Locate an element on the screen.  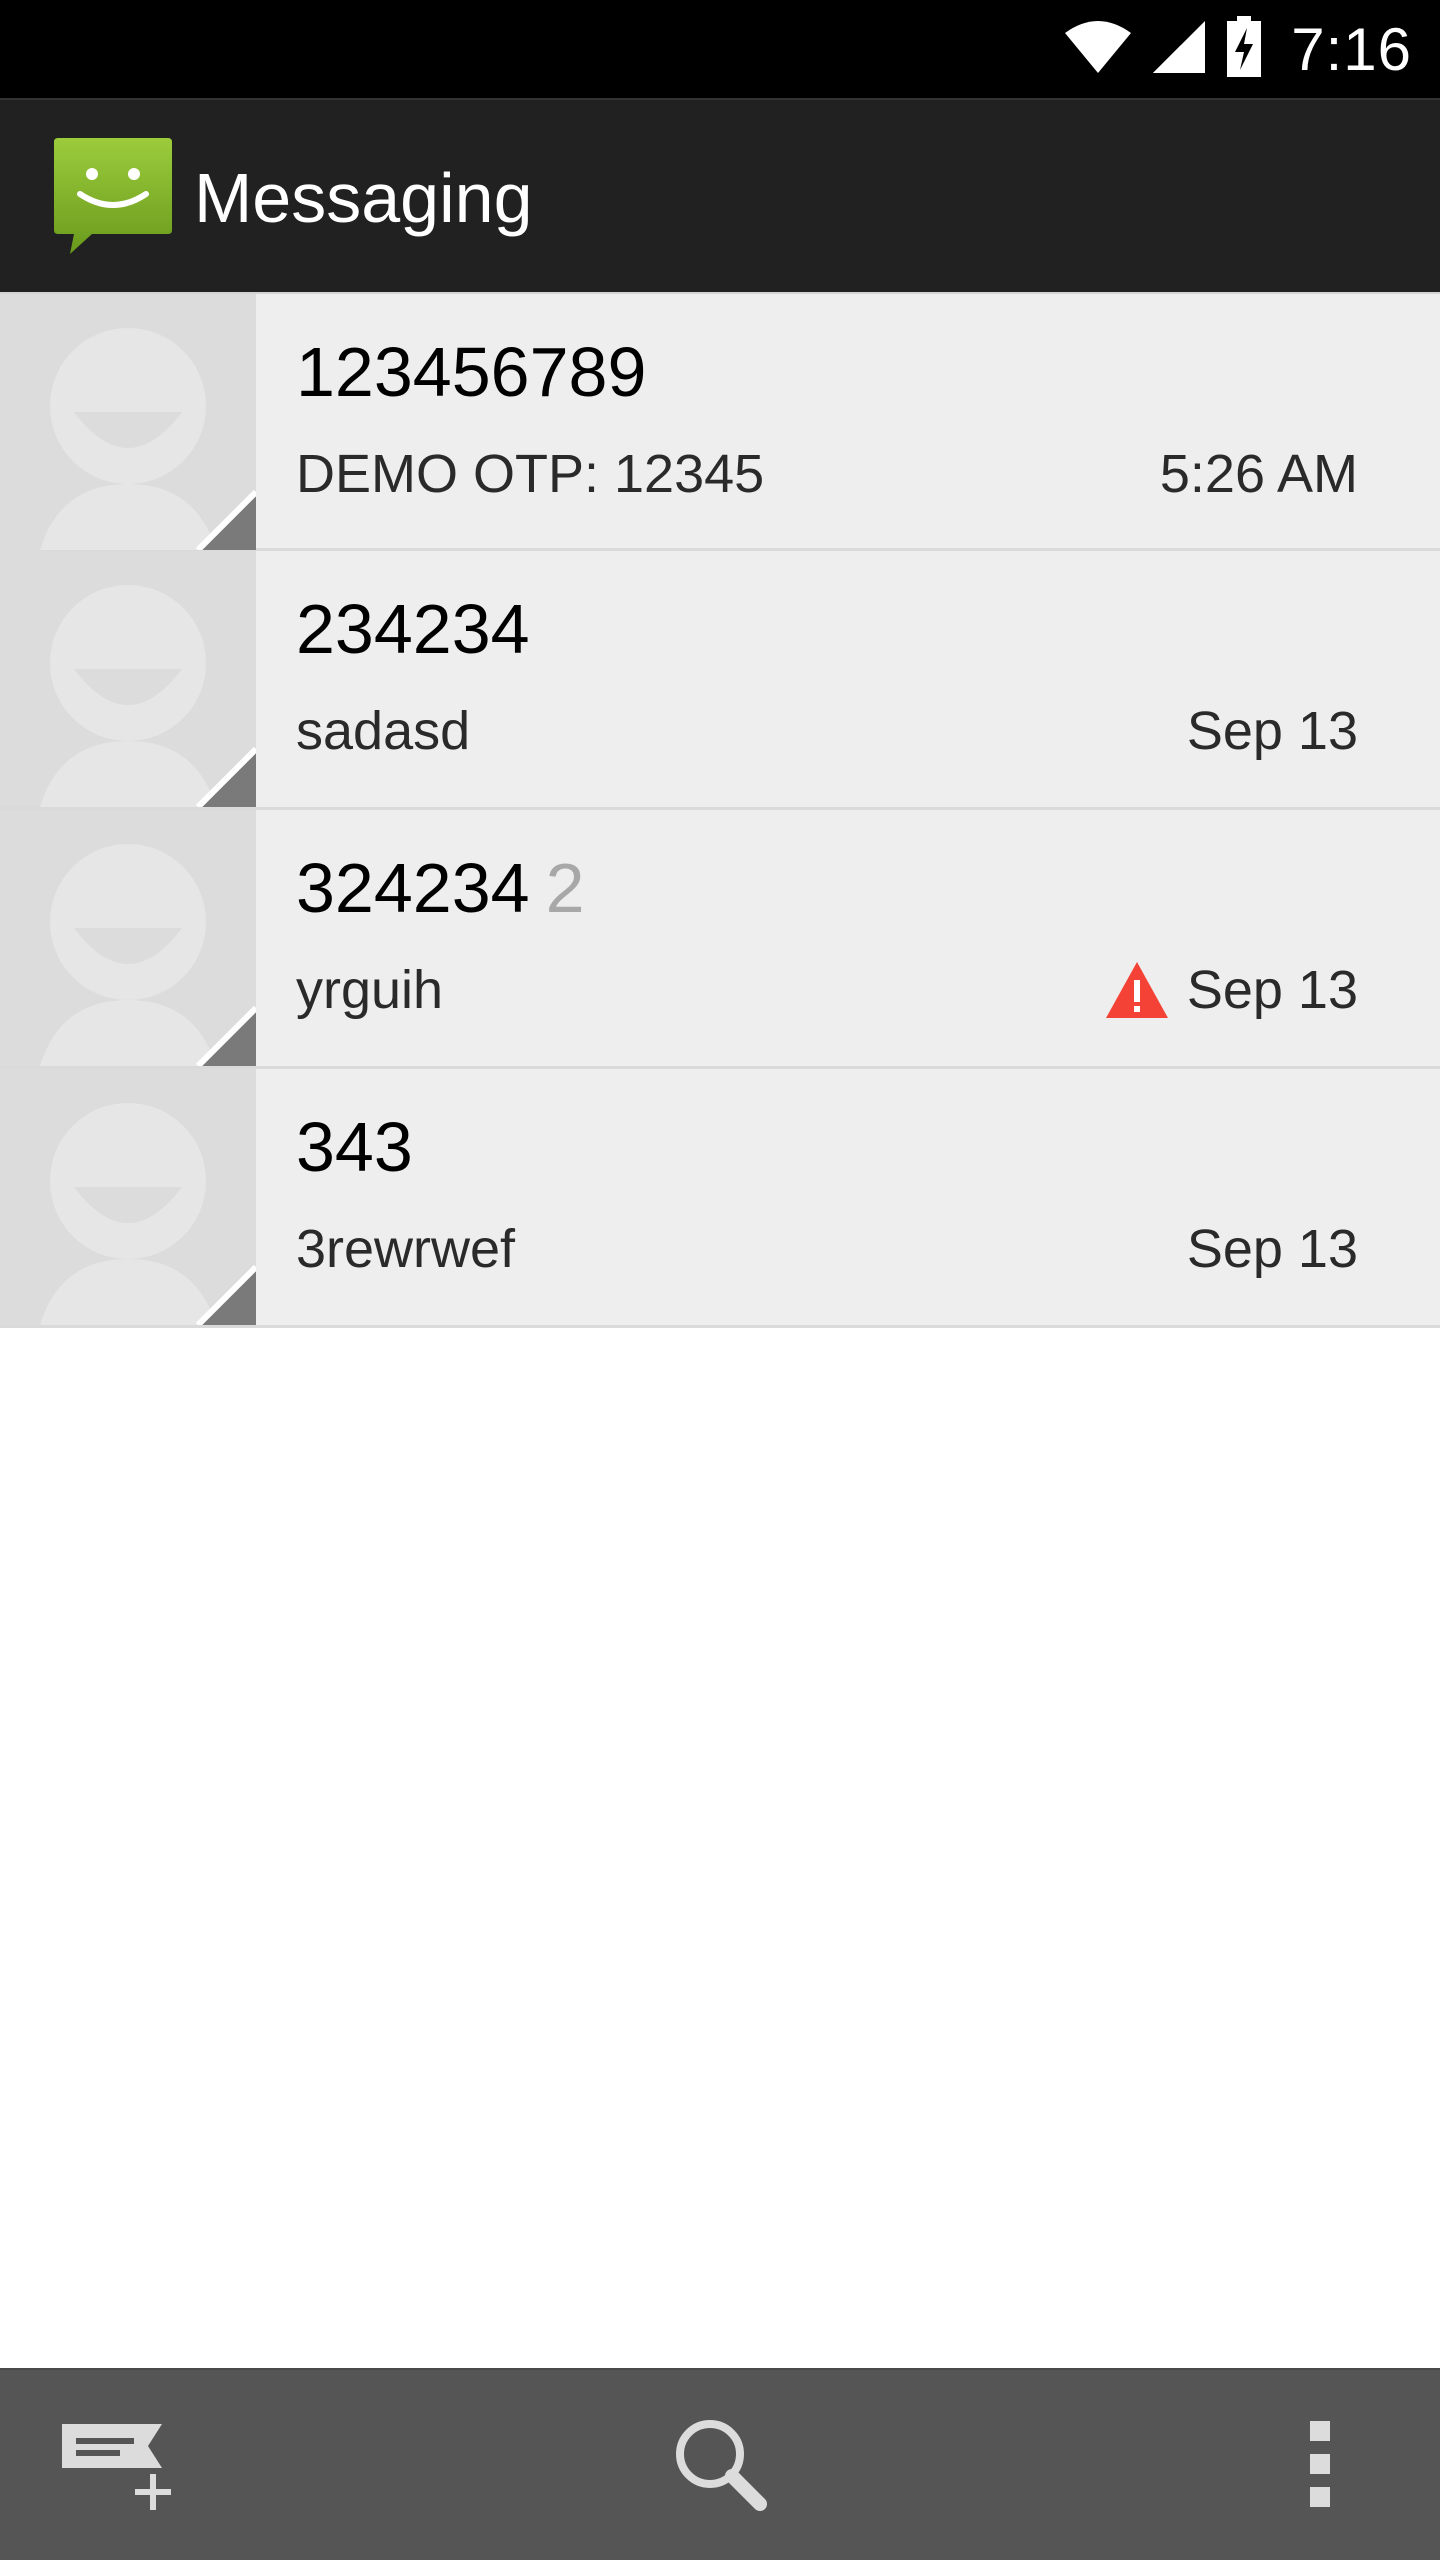
overflow-menu-button is located at coordinates (1320, 2466).